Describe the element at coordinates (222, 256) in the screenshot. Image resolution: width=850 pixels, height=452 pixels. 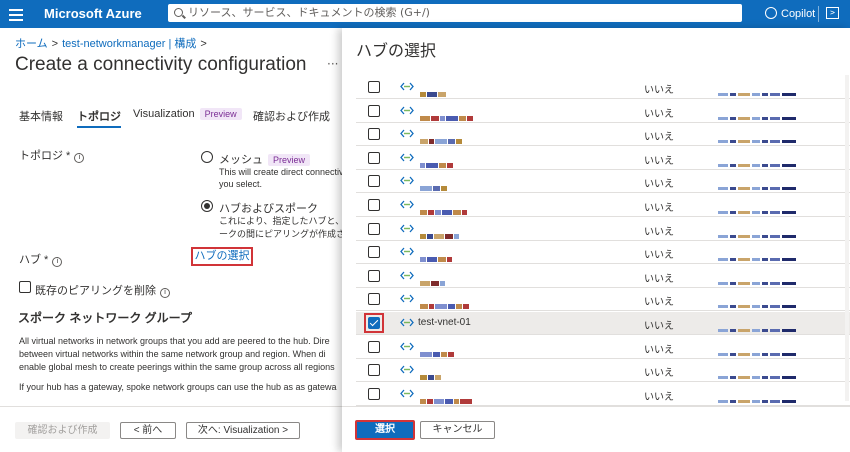
I see `select-hub-link: ハブの選択` at that location.